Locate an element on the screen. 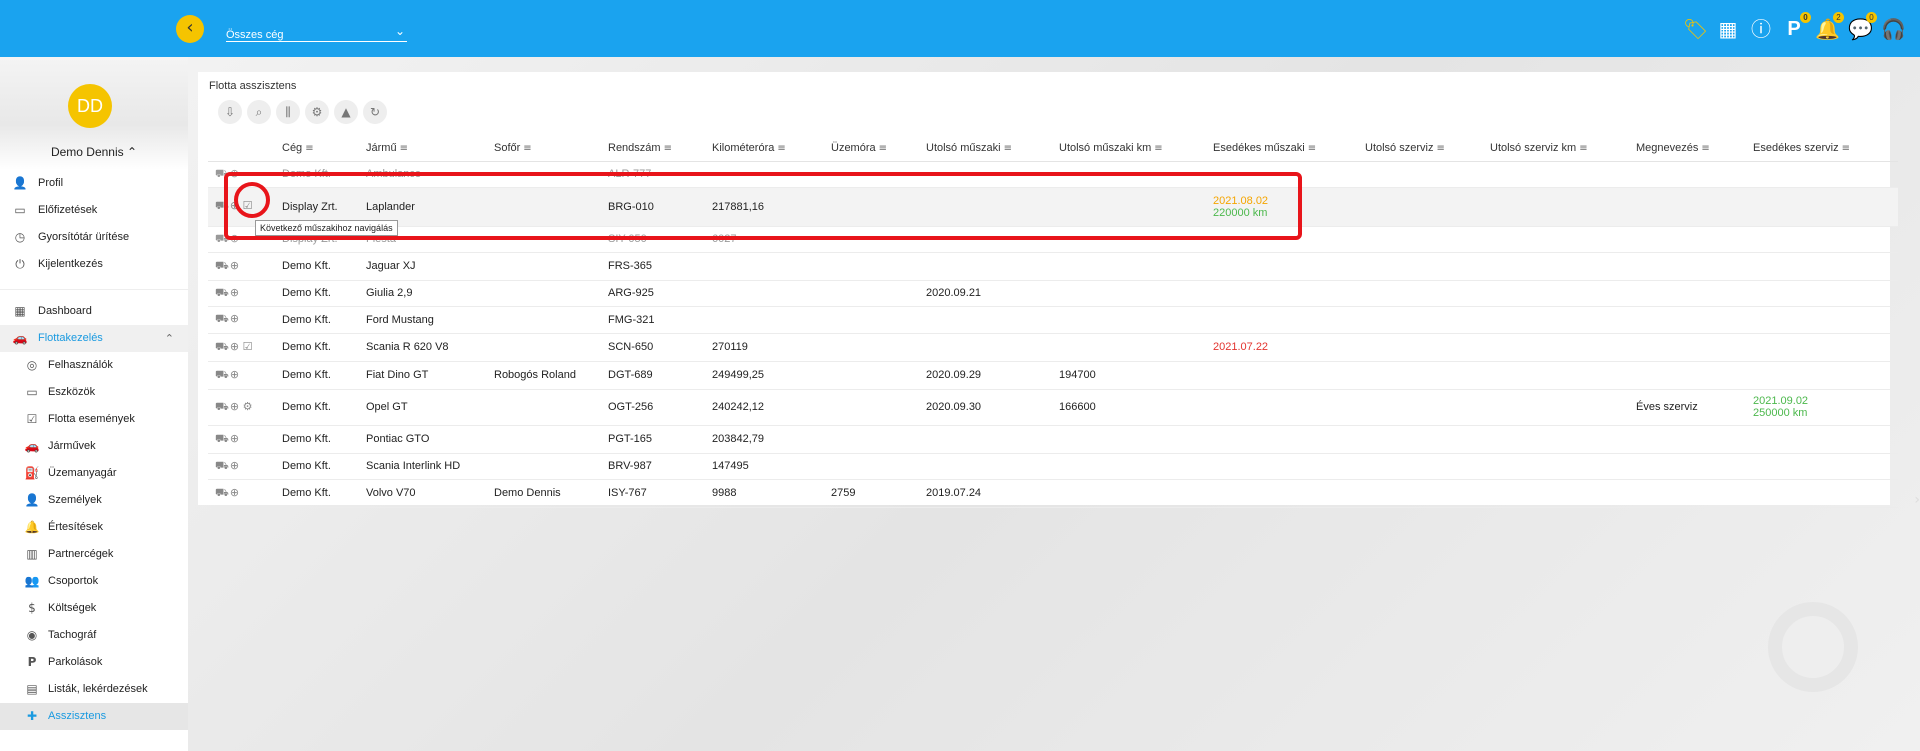 The height and width of the screenshot is (751, 1920). column-header-jarmu: Jármű ≡ is located at coordinates (430, 148).